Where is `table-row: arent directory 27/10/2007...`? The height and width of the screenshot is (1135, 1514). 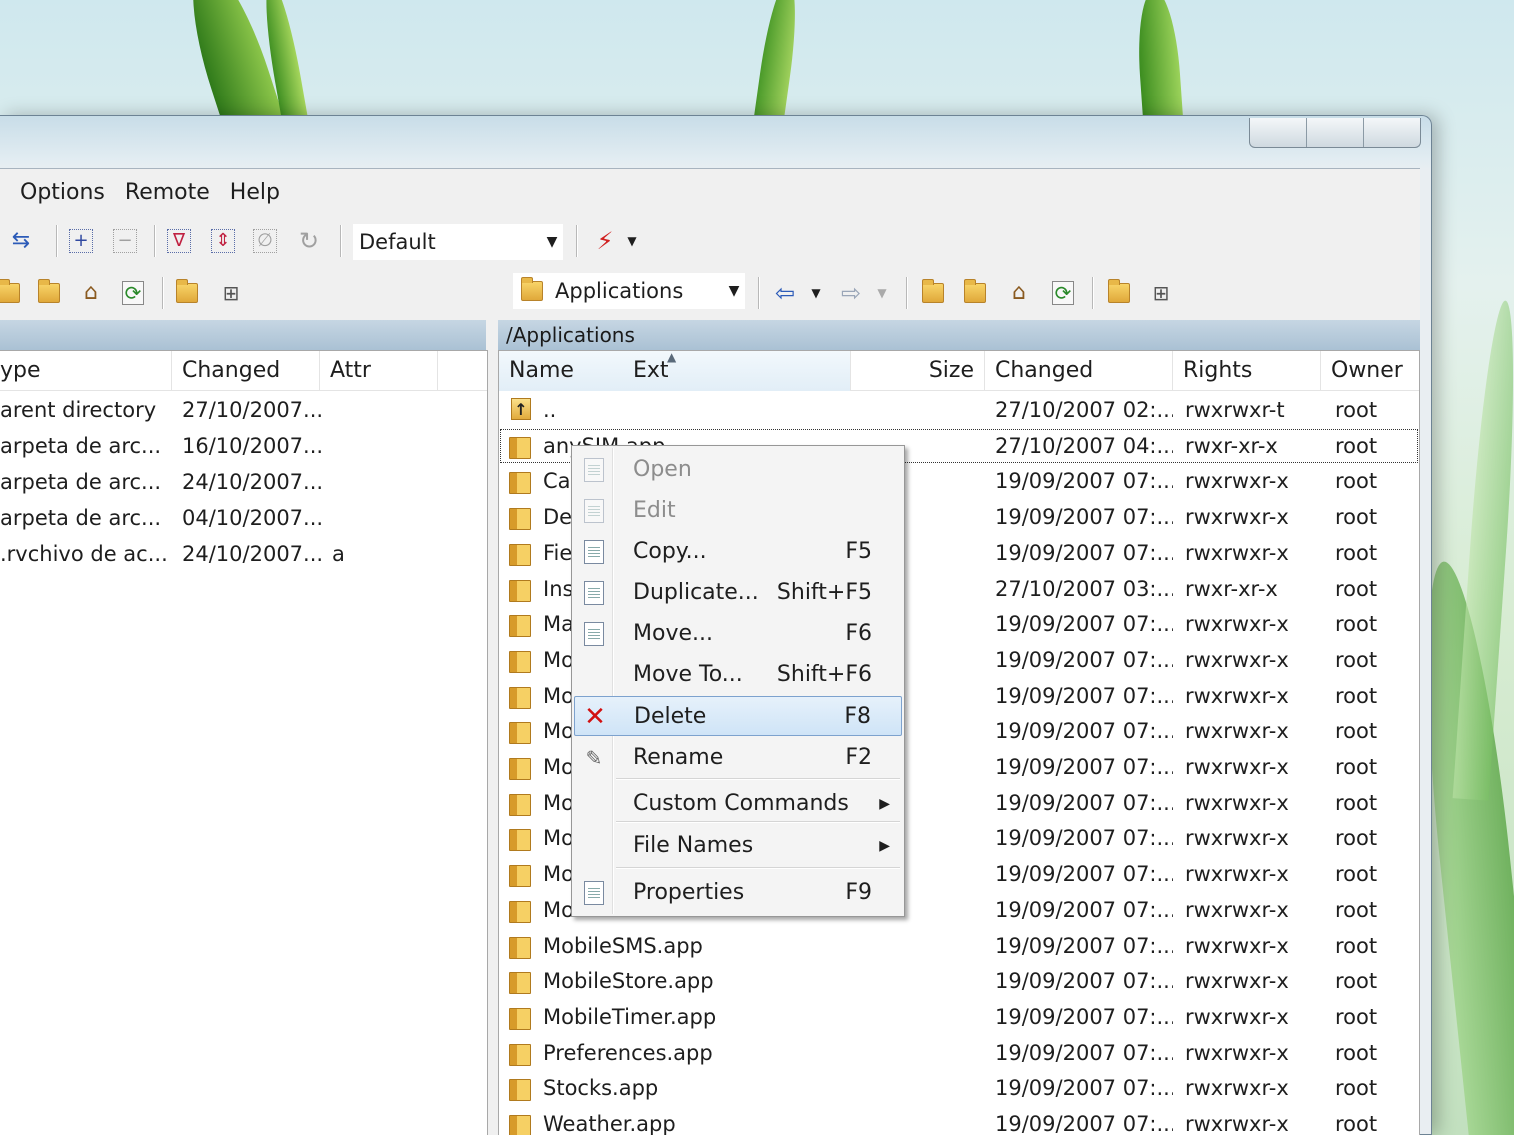
table-row: arent directory 27/10/2007... is located at coordinates (243, 410).